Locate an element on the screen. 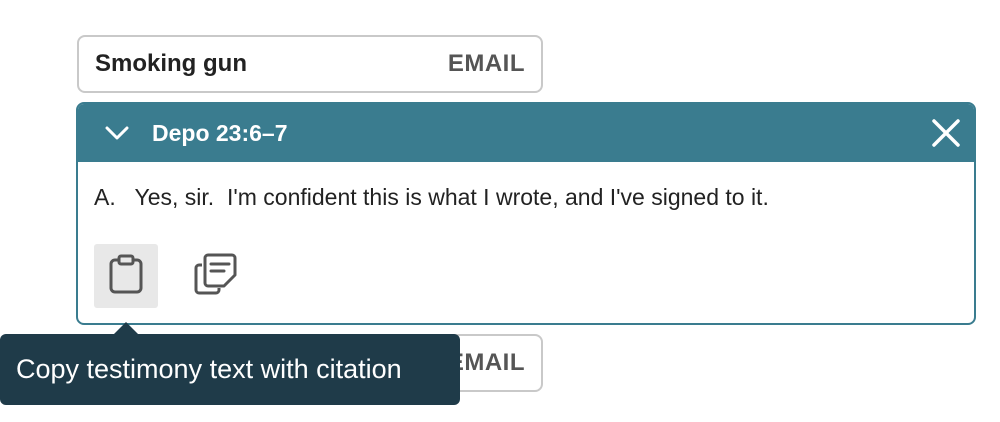 The image size is (1000, 422). copy-to-note-button is located at coordinates (216, 276).